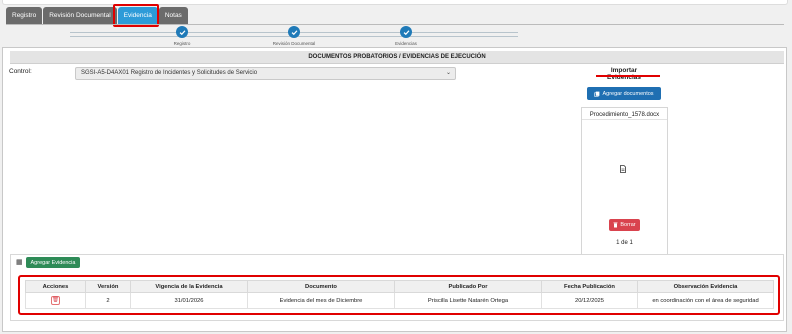  I want to click on column-header-fecha-publicacion: Fecha Publicación, so click(589, 286).